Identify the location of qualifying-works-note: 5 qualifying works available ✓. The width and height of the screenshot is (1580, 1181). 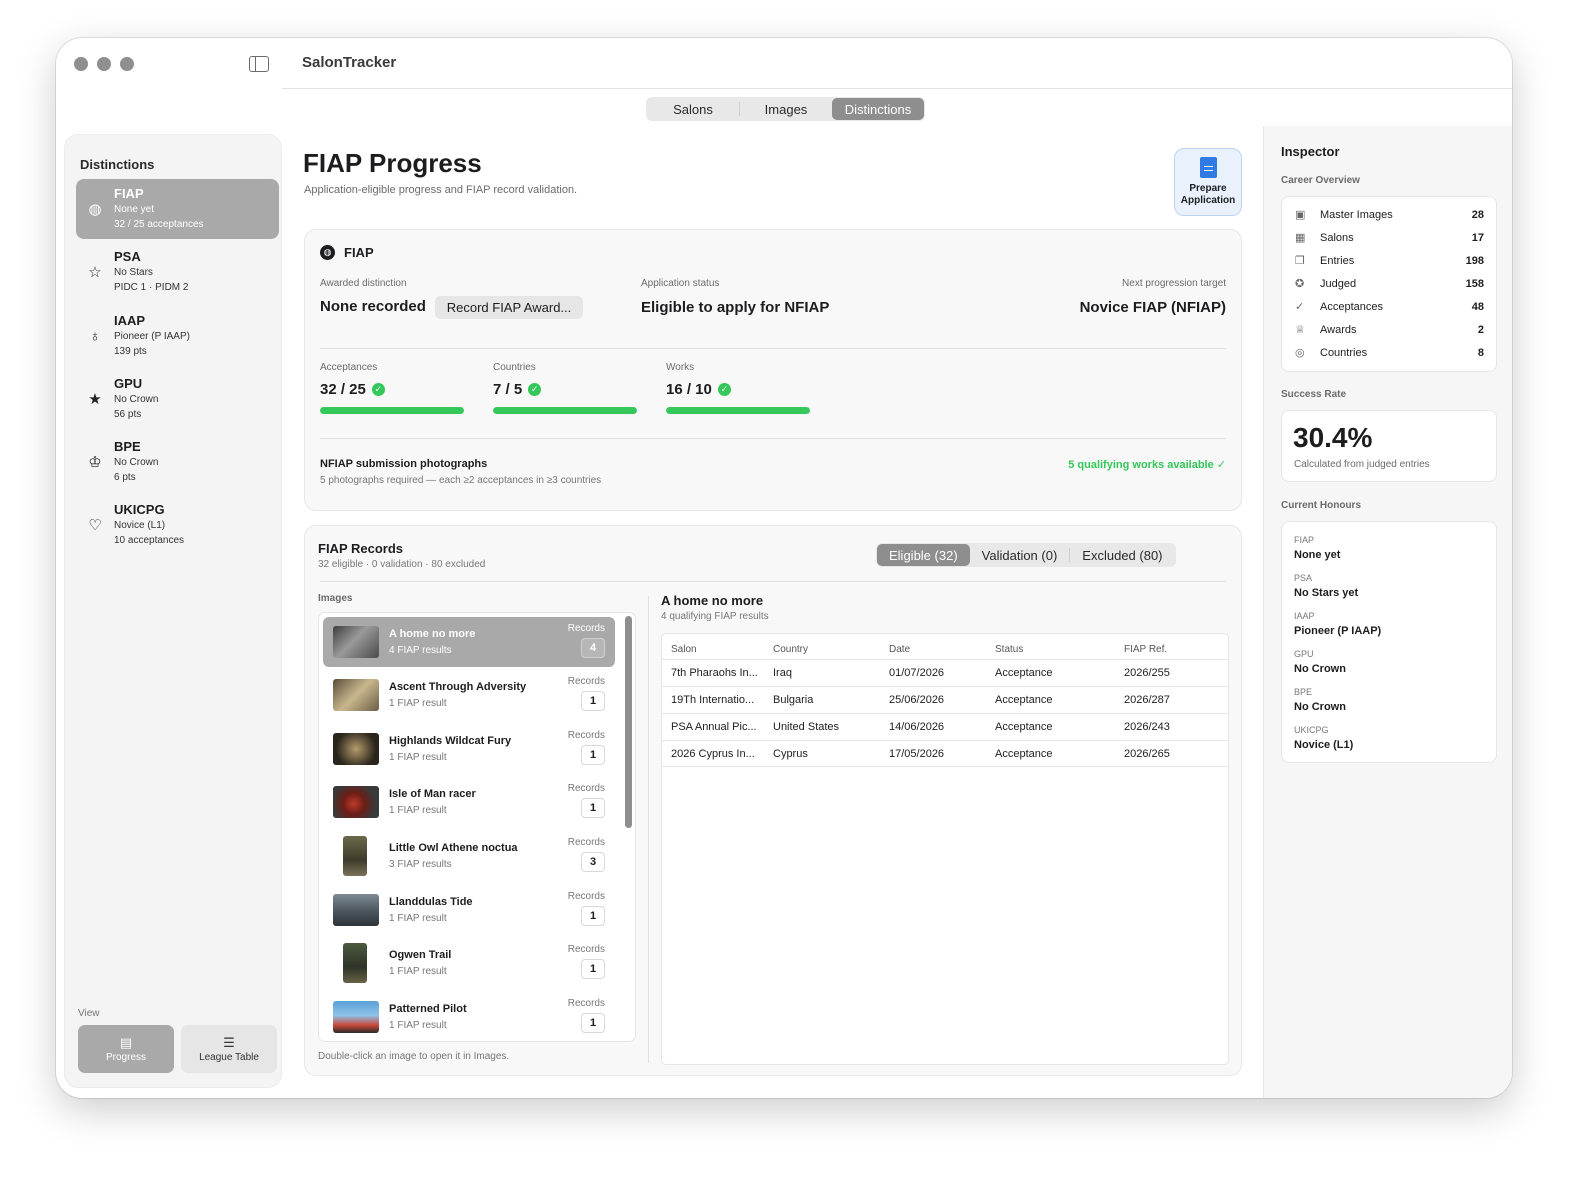
(1147, 465).